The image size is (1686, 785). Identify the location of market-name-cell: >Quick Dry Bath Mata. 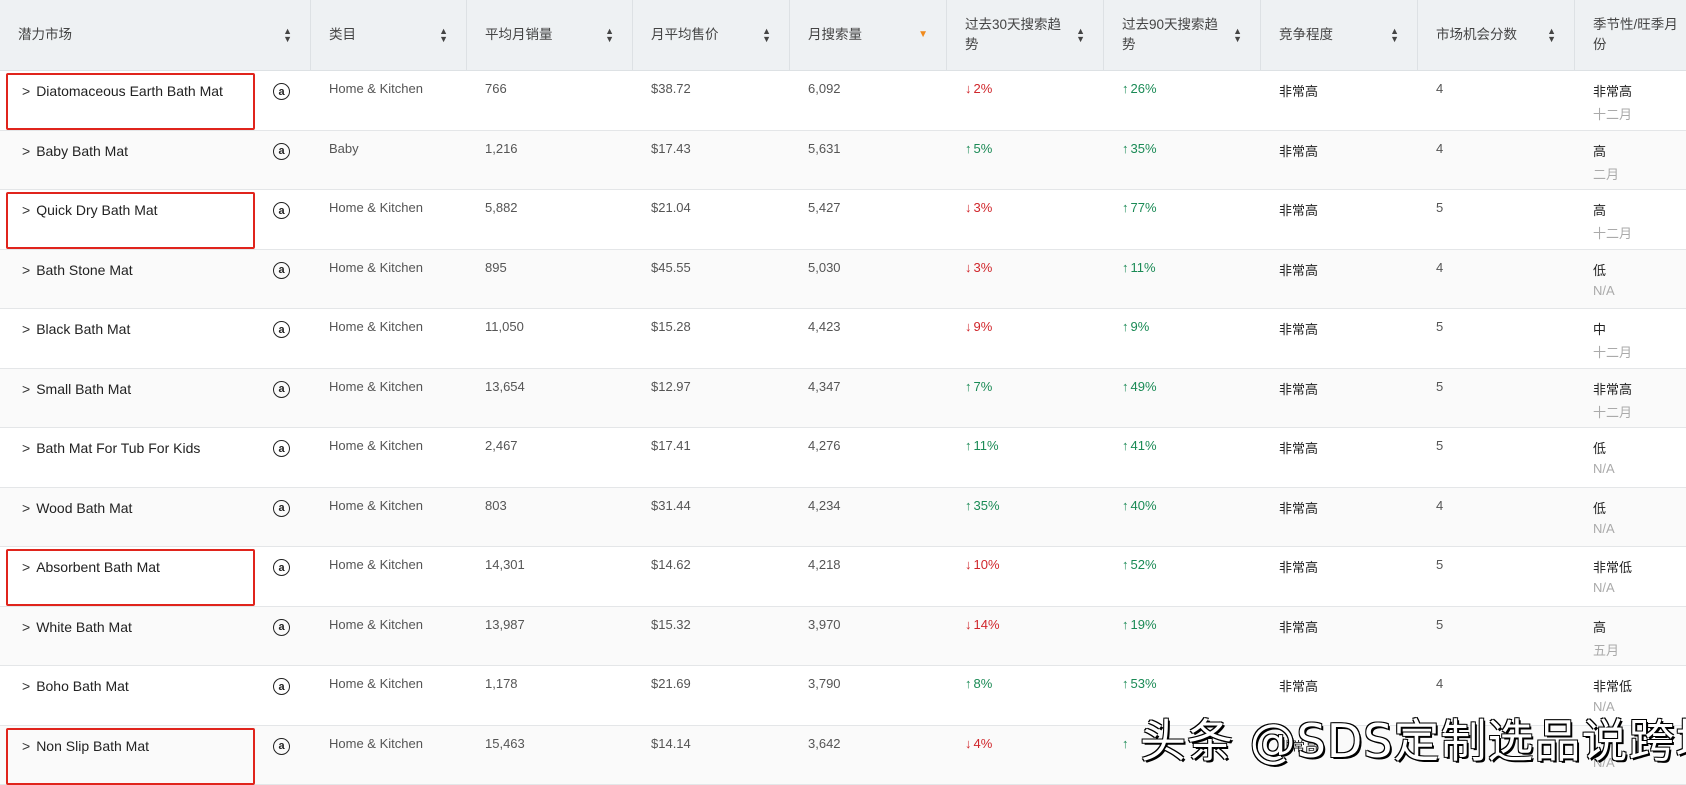
(155, 219).